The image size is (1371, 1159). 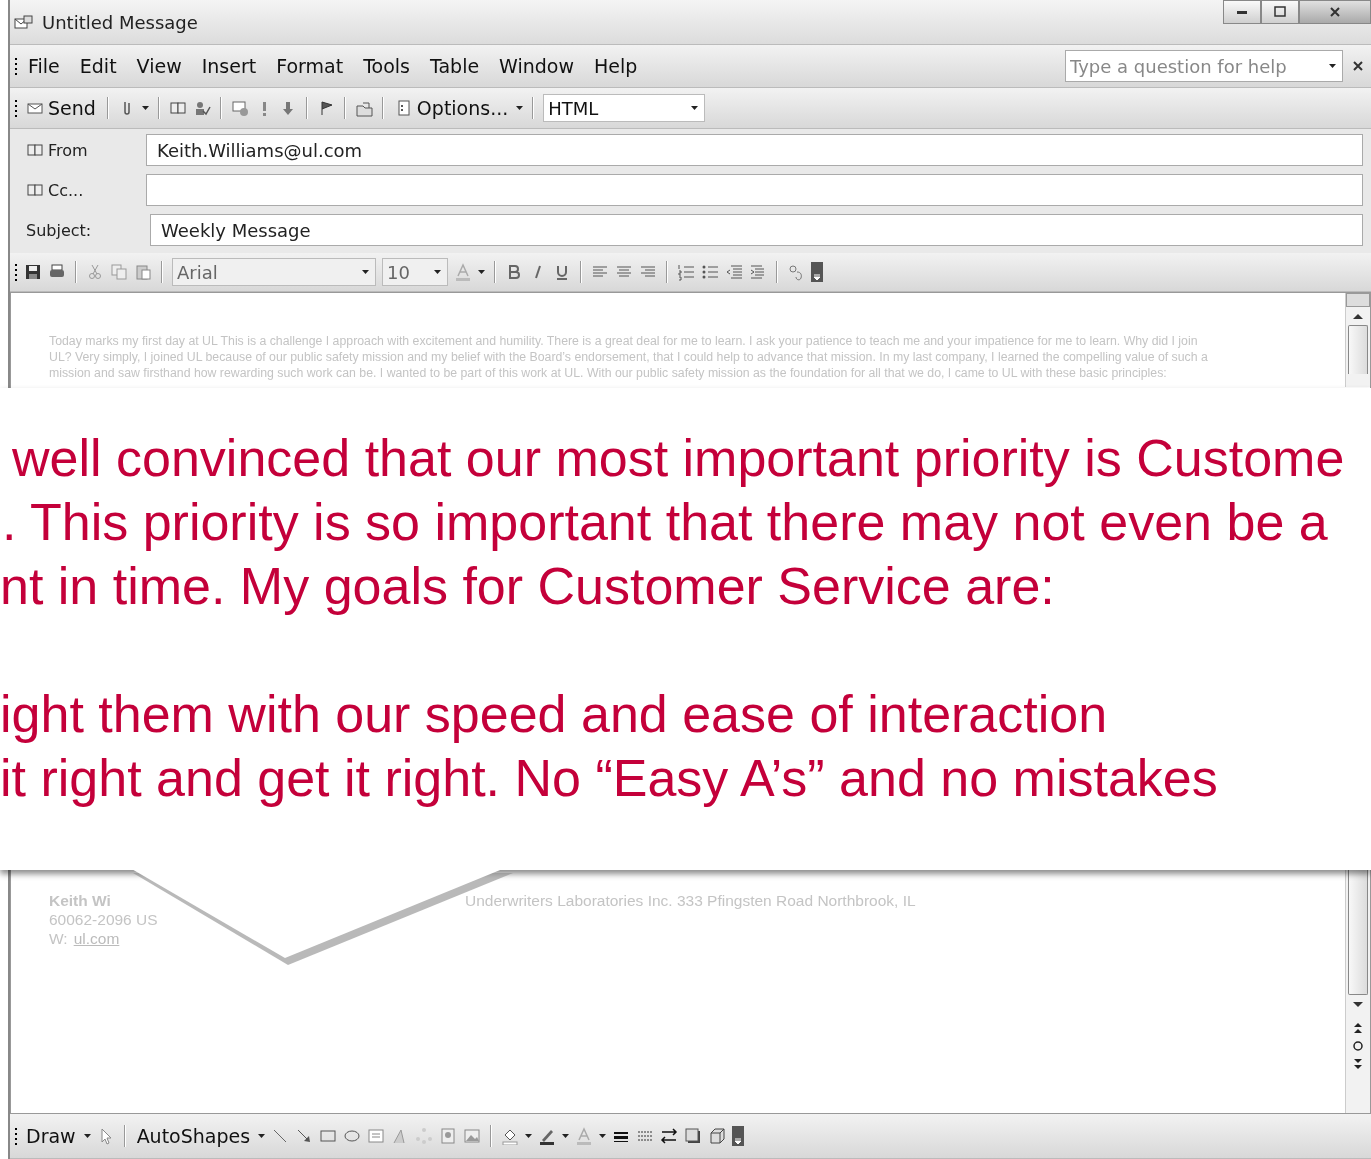 I want to click on draw-menu-button: Draw, so click(x=51, y=1136).